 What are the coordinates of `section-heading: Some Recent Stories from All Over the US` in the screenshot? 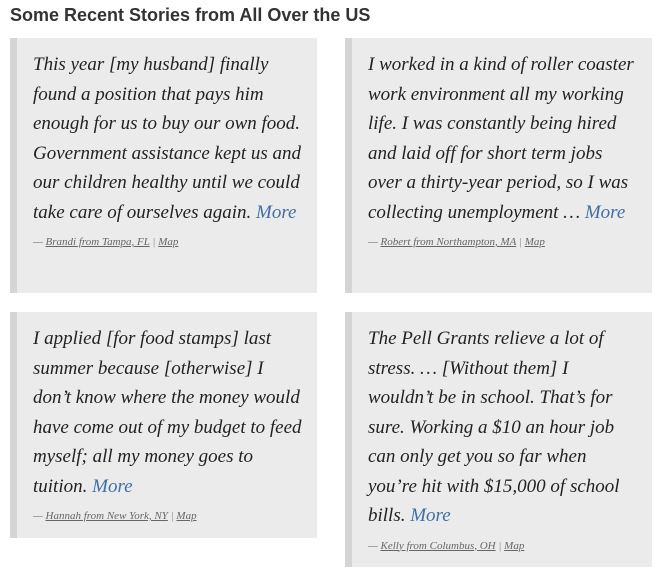 It's located at (190, 15).